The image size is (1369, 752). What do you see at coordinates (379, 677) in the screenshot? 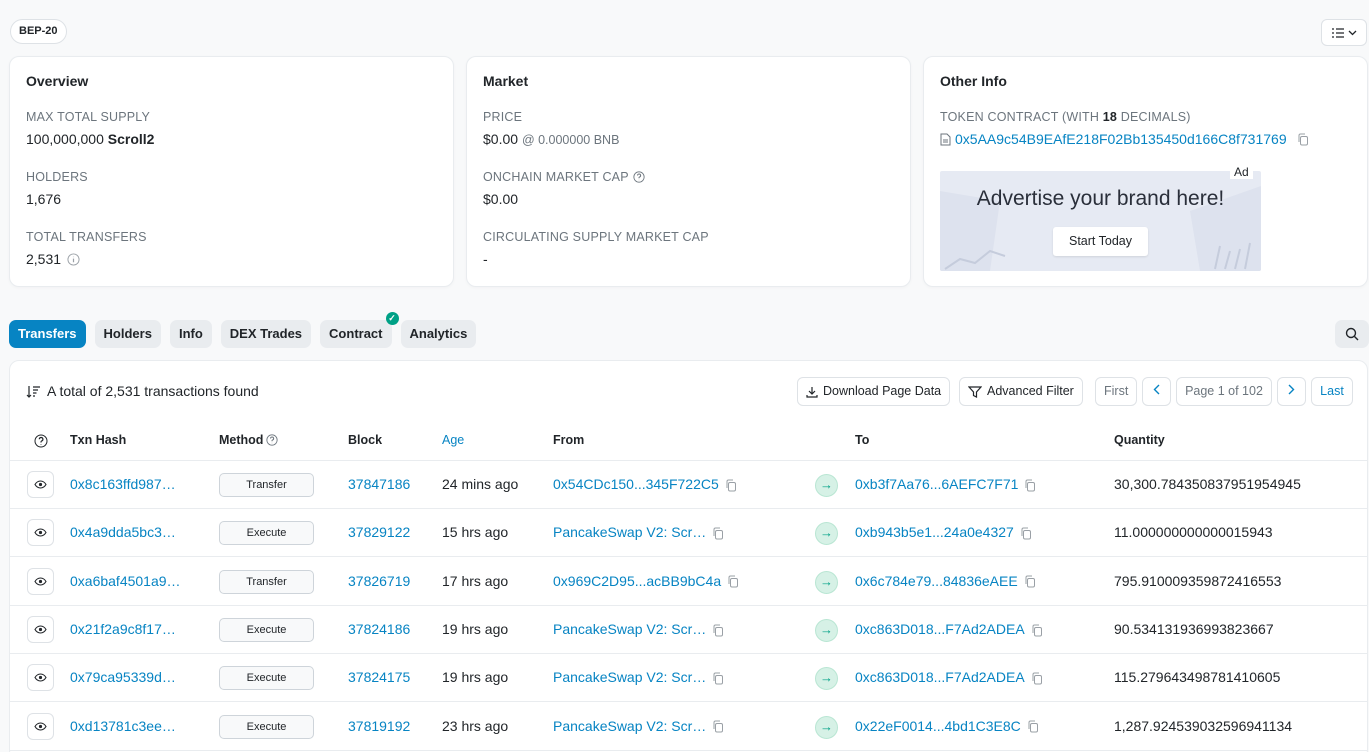
I see `block-link: 37824175` at bounding box center [379, 677].